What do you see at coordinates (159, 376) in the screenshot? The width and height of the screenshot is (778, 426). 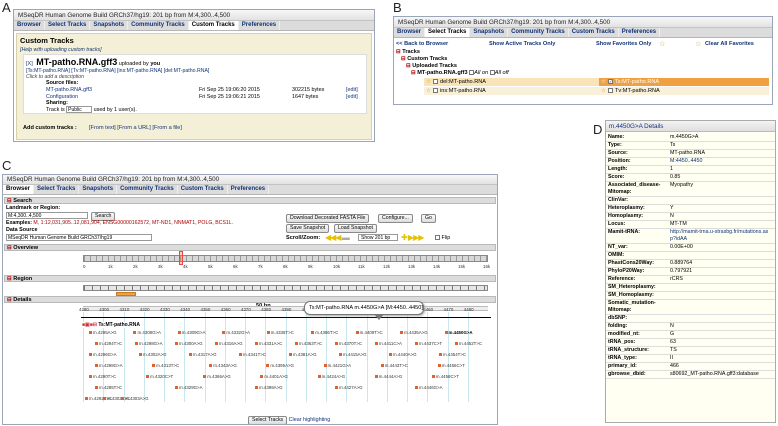 I see `variant-feature: m.4320C>T` at bounding box center [159, 376].